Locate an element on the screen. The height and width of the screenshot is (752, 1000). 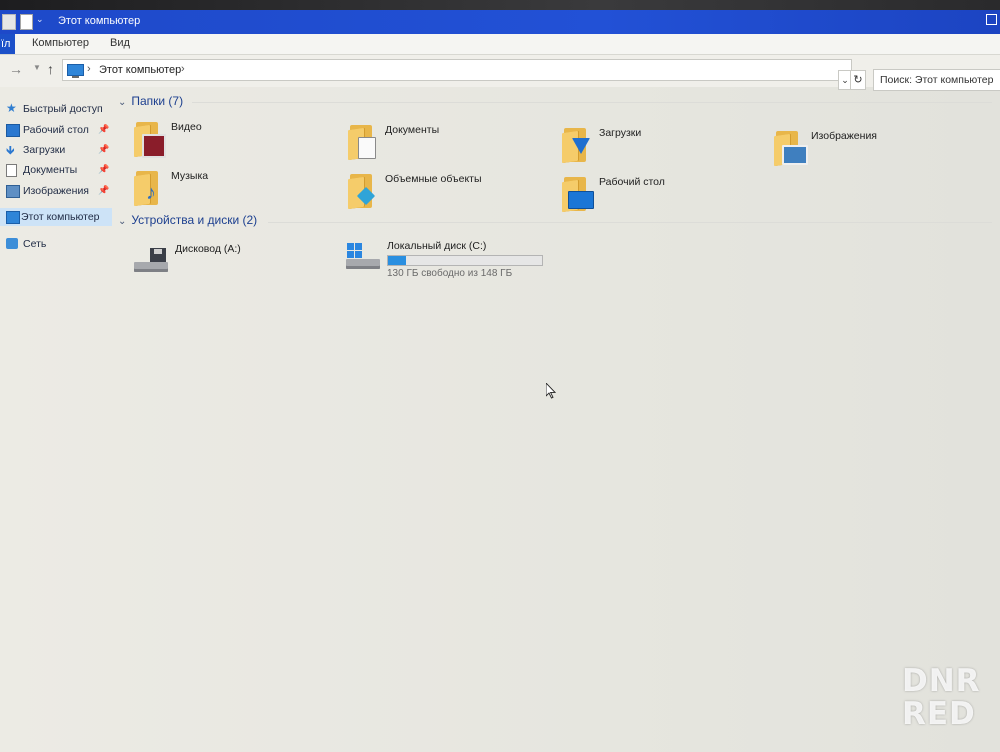
explorer-app-icon is located at coordinates (9, 22).